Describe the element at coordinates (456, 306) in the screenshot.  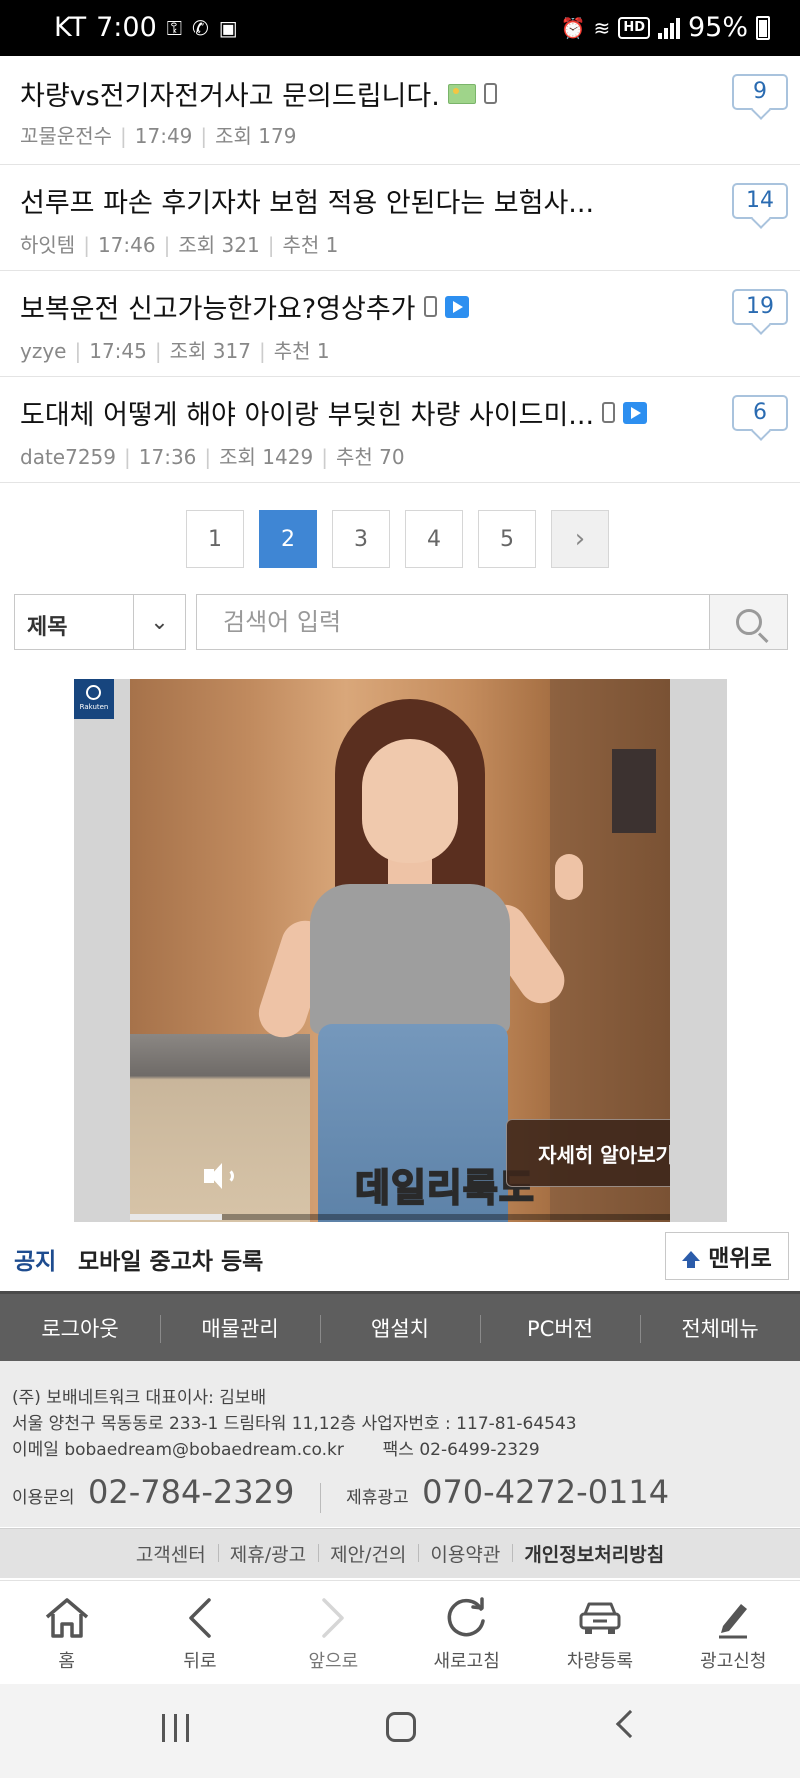
I see `video-icon` at that location.